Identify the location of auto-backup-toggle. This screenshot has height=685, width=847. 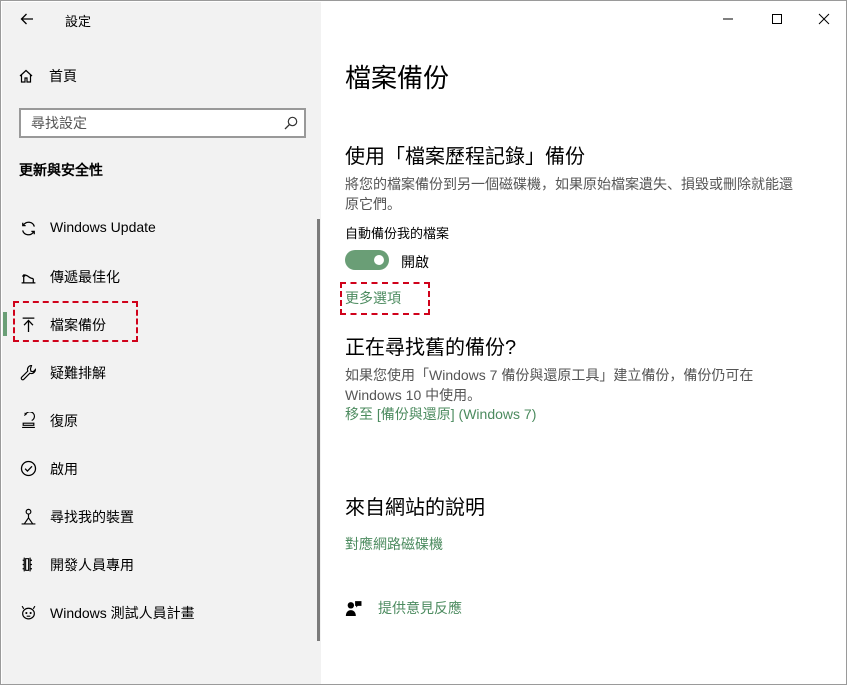
(367, 260).